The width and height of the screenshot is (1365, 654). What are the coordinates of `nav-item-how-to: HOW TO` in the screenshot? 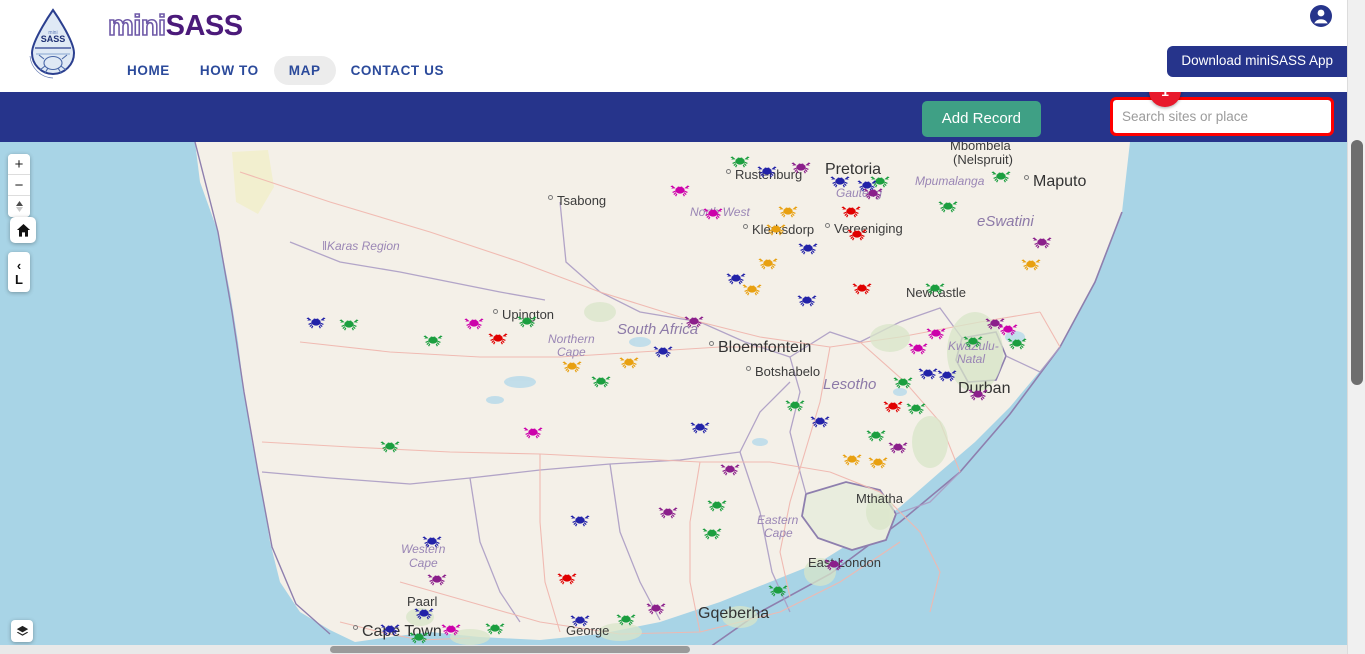 It's located at (229, 70).